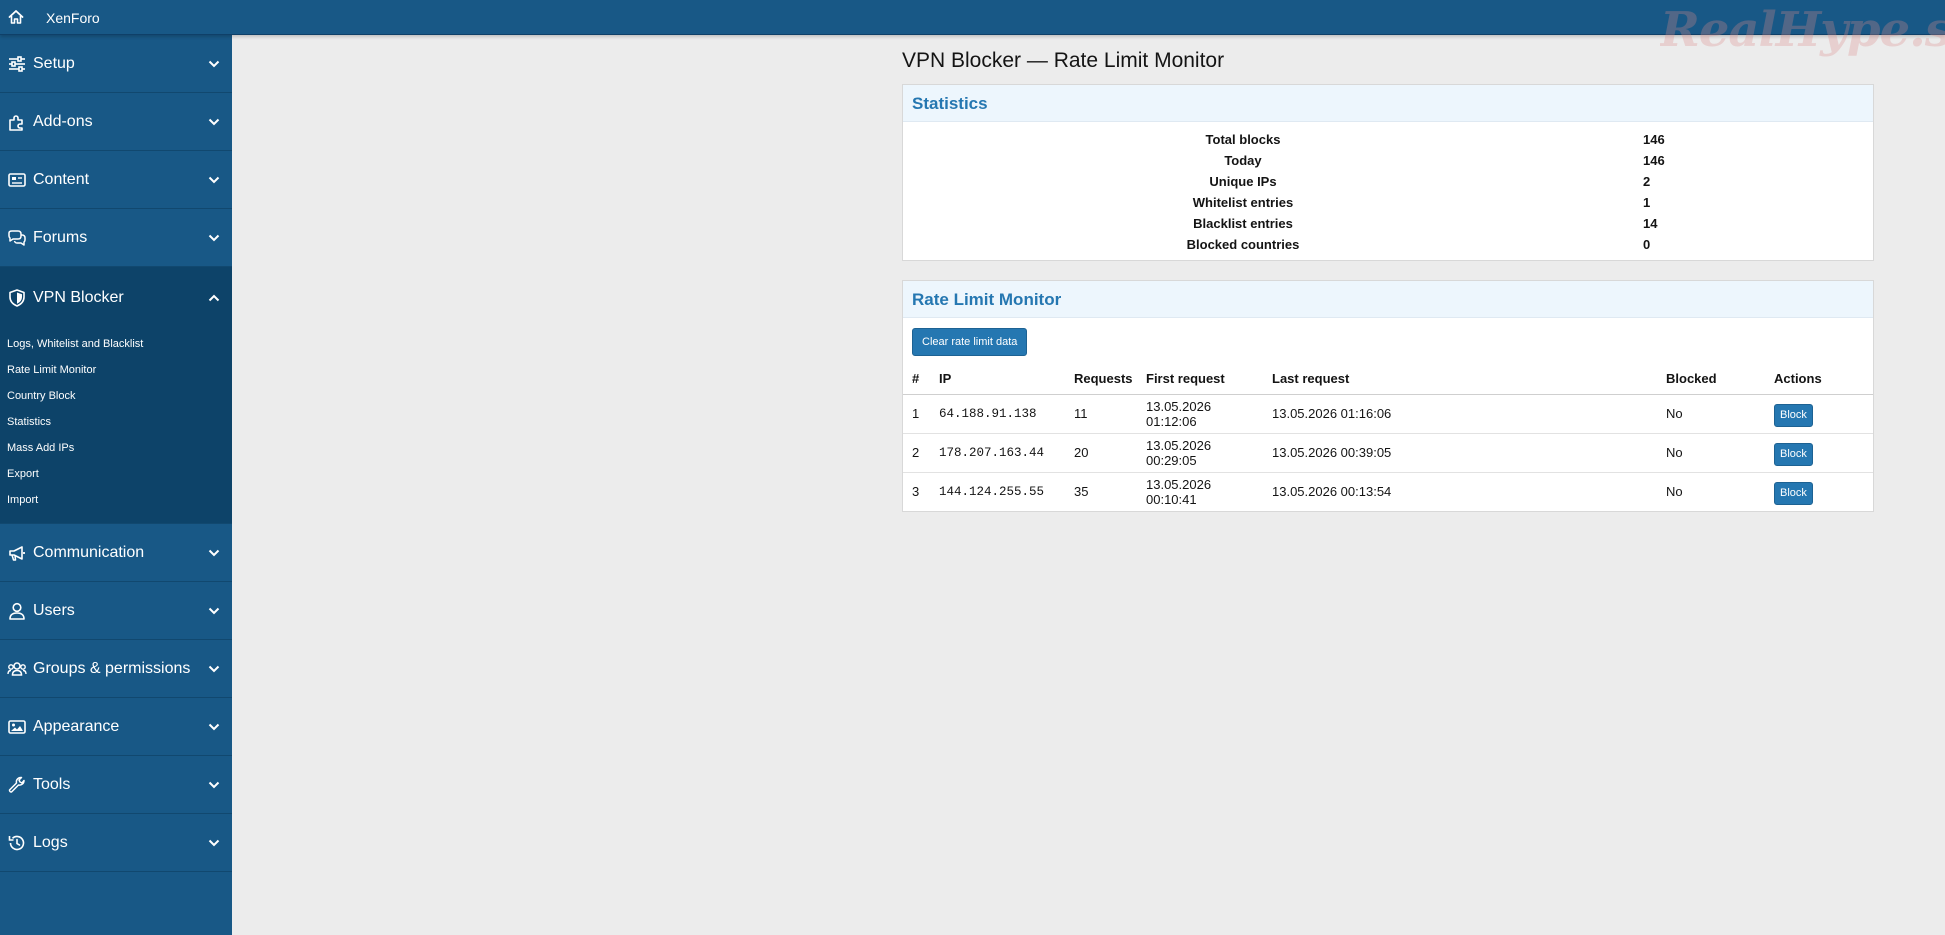  I want to click on sidebar-item-label: Groups & permissions, so click(112, 668).